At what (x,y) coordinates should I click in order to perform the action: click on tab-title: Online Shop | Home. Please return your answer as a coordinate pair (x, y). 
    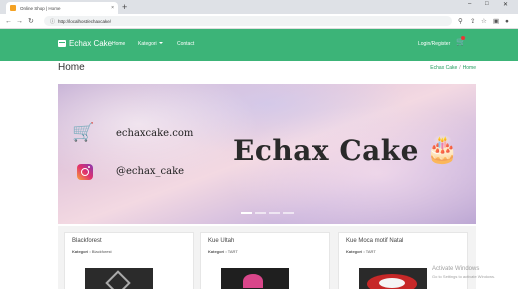
    Looking at the image, I should click on (40, 8).